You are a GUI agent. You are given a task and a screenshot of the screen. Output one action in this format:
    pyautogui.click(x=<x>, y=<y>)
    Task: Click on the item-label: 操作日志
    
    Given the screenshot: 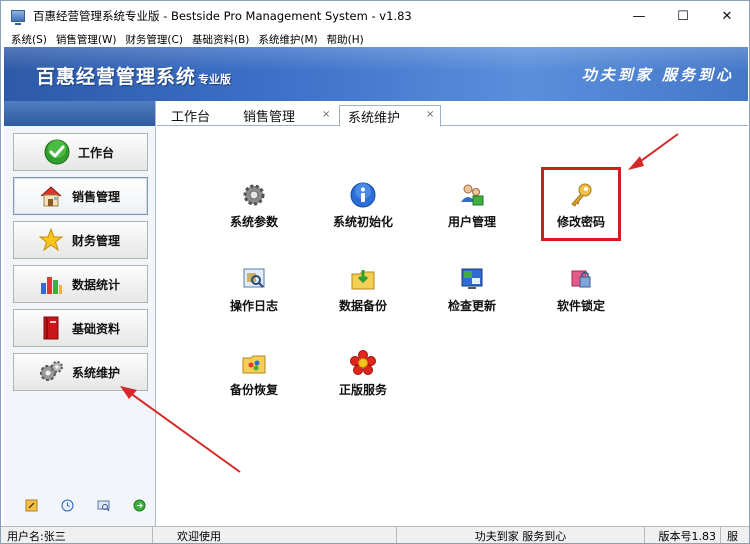 What is the action you would take?
    pyautogui.click(x=253, y=306)
    